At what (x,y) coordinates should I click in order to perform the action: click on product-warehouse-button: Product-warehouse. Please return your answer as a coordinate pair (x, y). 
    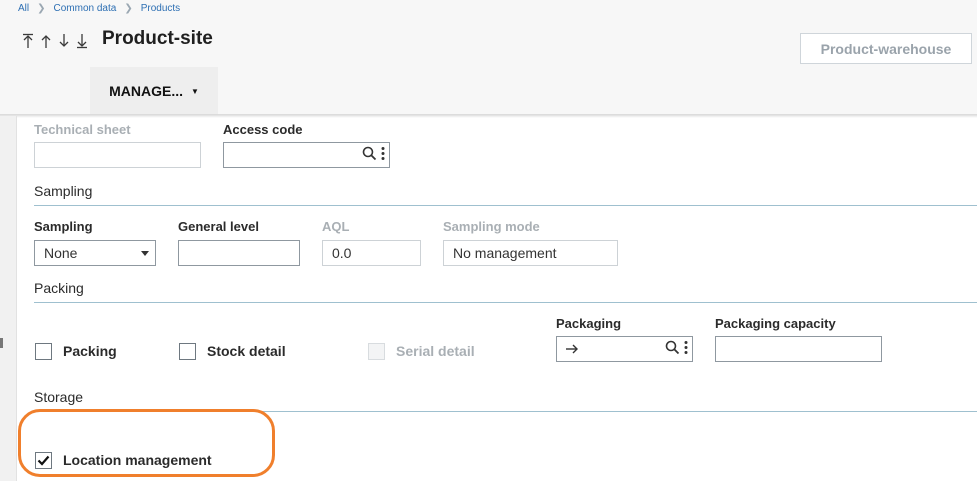
    Looking at the image, I should click on (886, 48).